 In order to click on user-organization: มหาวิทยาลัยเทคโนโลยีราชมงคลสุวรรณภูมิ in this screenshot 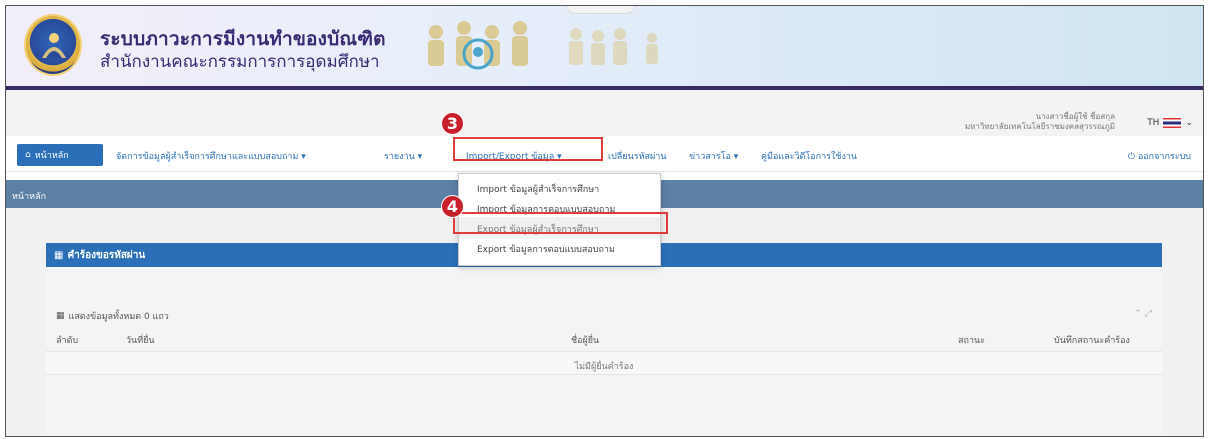, I will do `click(1039, 126)`.